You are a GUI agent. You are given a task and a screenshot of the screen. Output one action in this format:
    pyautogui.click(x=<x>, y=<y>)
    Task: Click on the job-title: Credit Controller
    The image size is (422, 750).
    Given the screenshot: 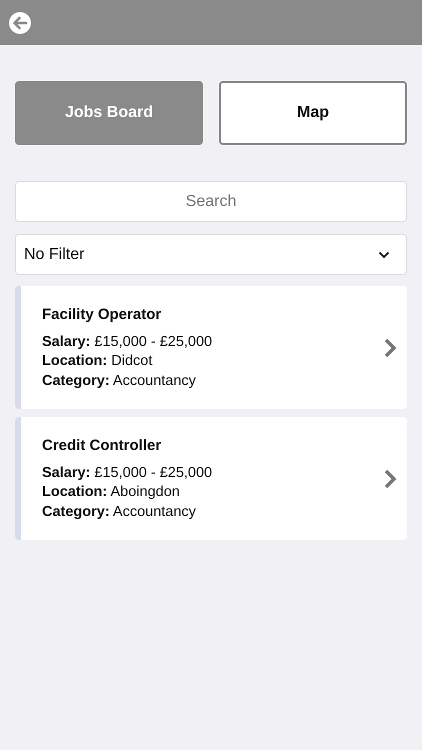 What is the action you would take?
    pyautogui.click(x=102, y=446)
    